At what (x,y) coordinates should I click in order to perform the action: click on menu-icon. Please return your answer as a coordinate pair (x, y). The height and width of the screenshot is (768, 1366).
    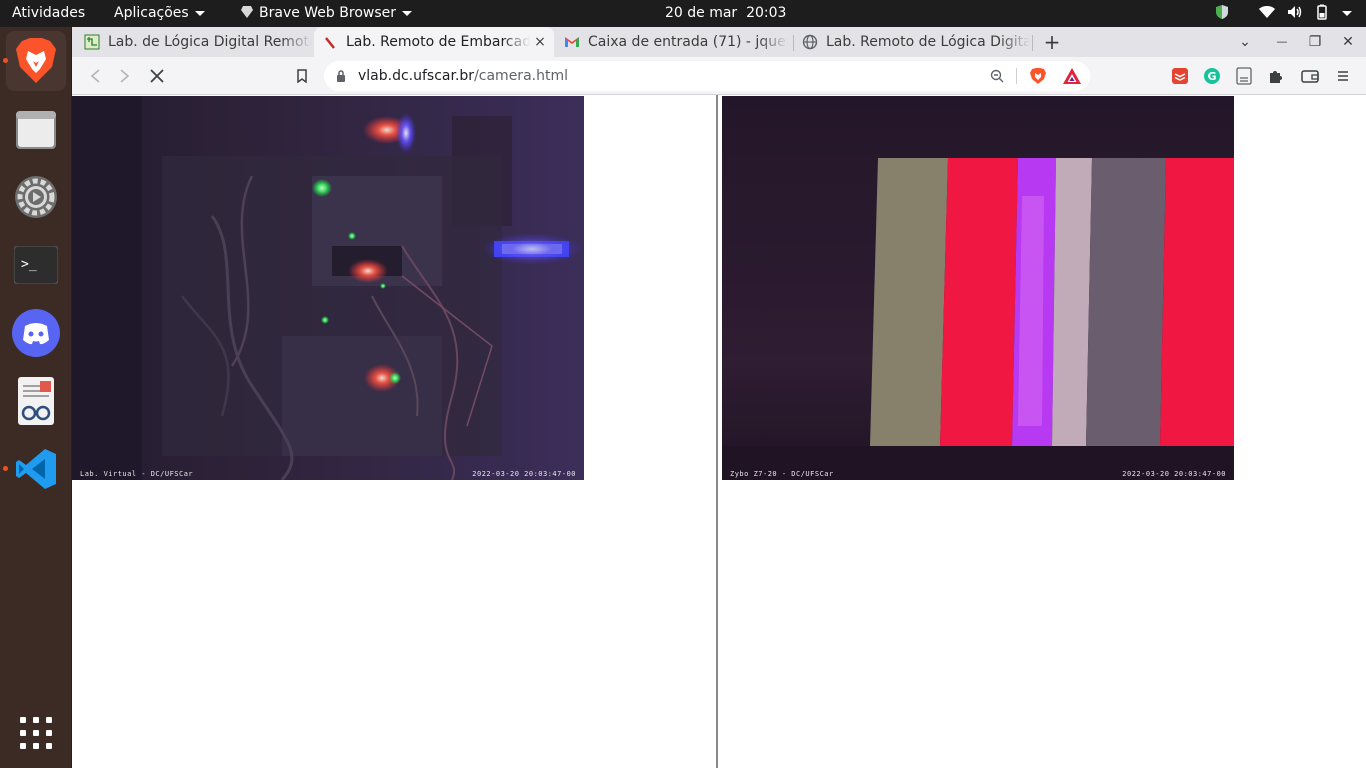
    Looking at the image, I should click on (1343, 76).